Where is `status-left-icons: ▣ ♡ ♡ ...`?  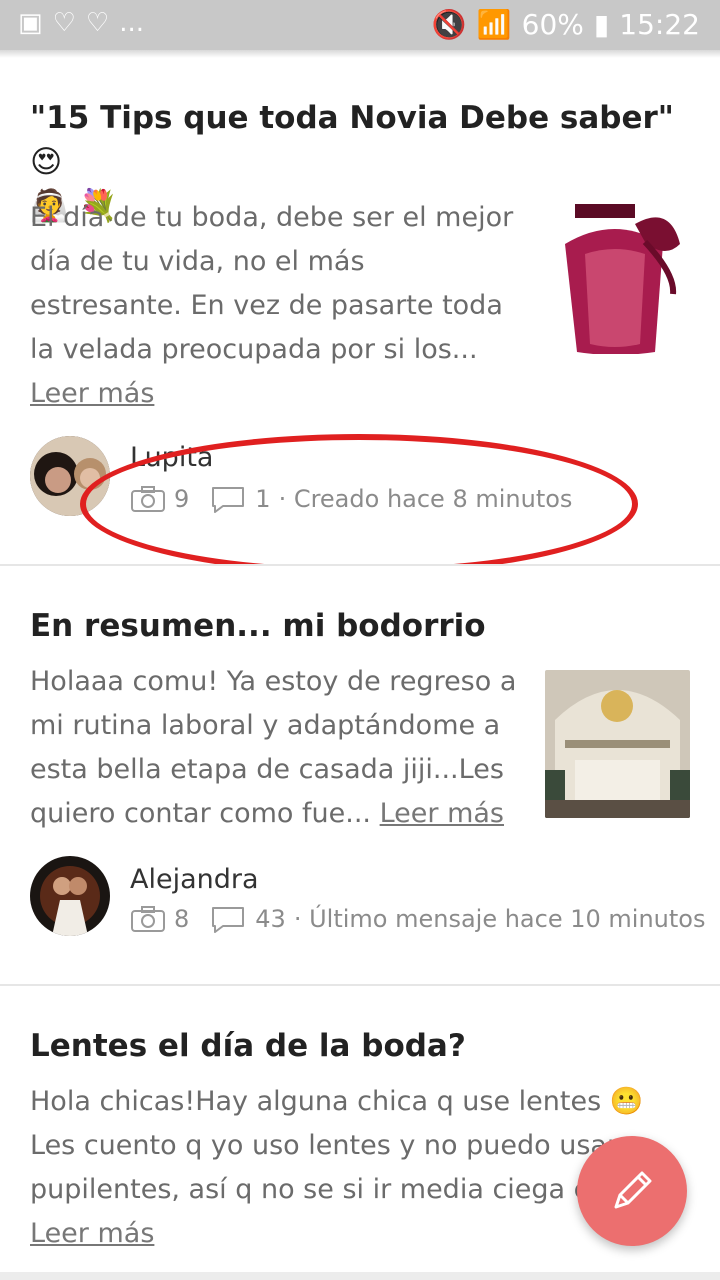 status-left-icons: ▣ ♡ ♡ ... is located at coordinates (81, 23).